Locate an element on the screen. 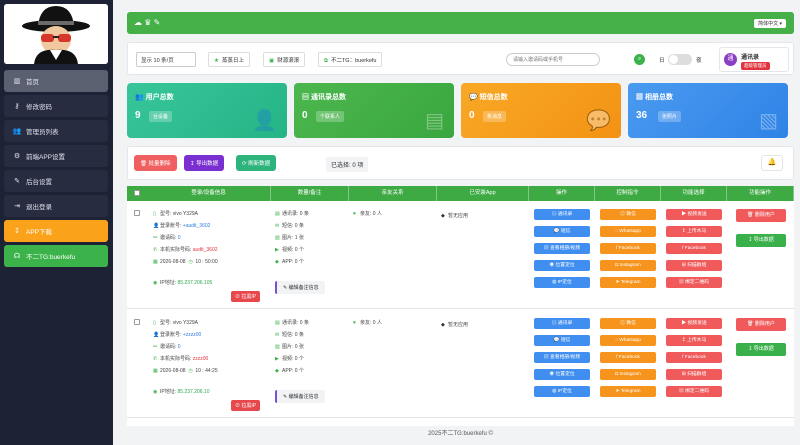 This screenshot has width=800, height=445. spy-avatar-icon is located at coordinates (56, 34).